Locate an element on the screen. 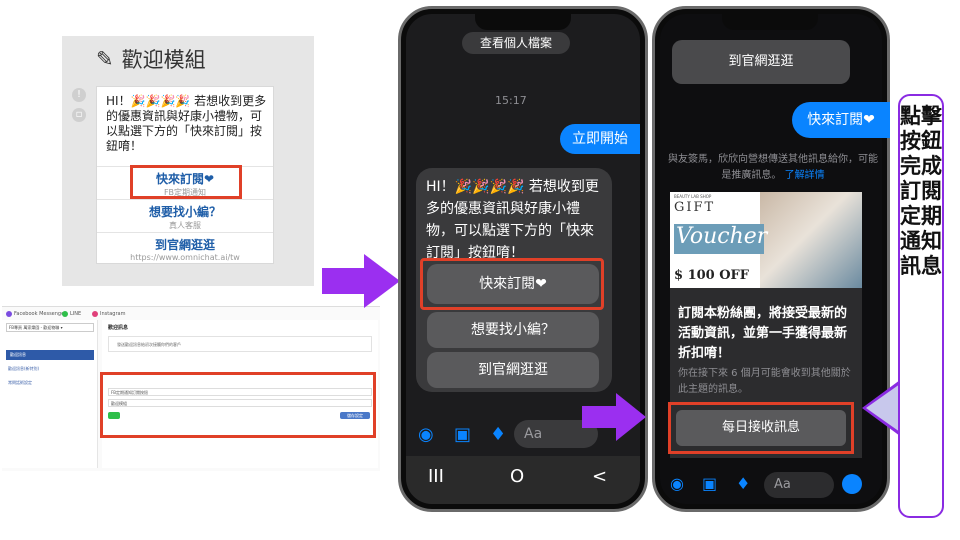 The width and height of the screenshot is (960, 540). card-button-website: 到官網逛逛 https://www.omnichat.ai/tw is located at coordinates (185, 248).